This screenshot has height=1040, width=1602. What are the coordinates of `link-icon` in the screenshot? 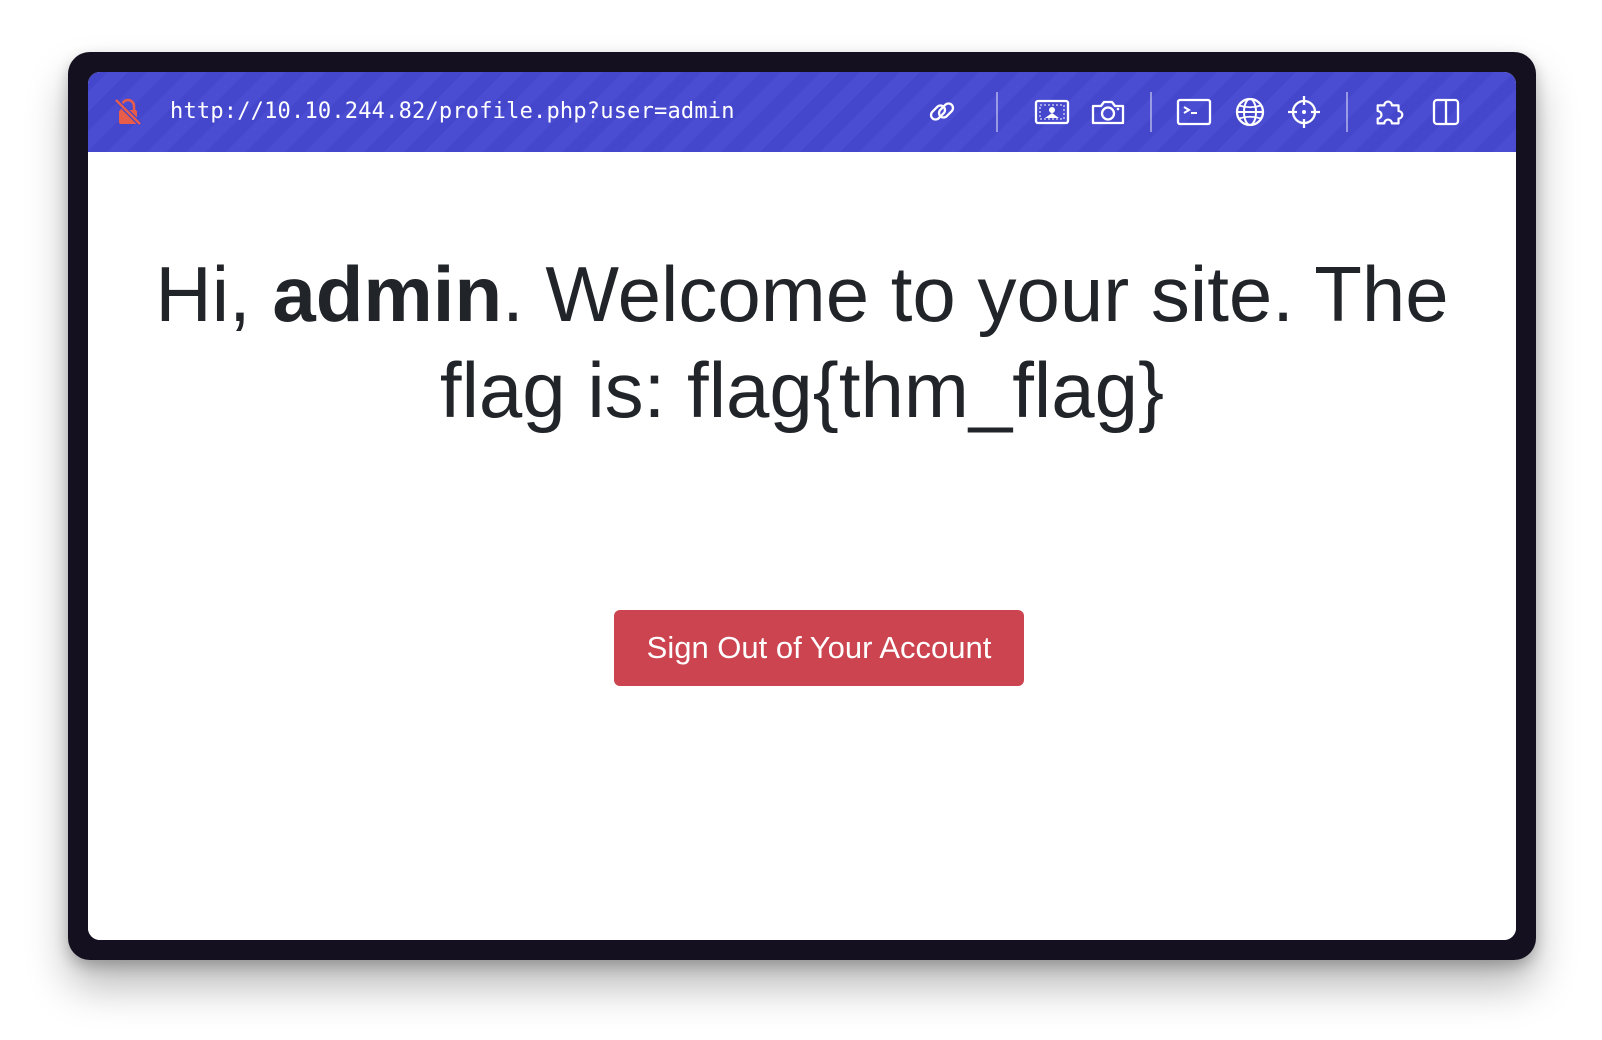 It's located at (942, 112).